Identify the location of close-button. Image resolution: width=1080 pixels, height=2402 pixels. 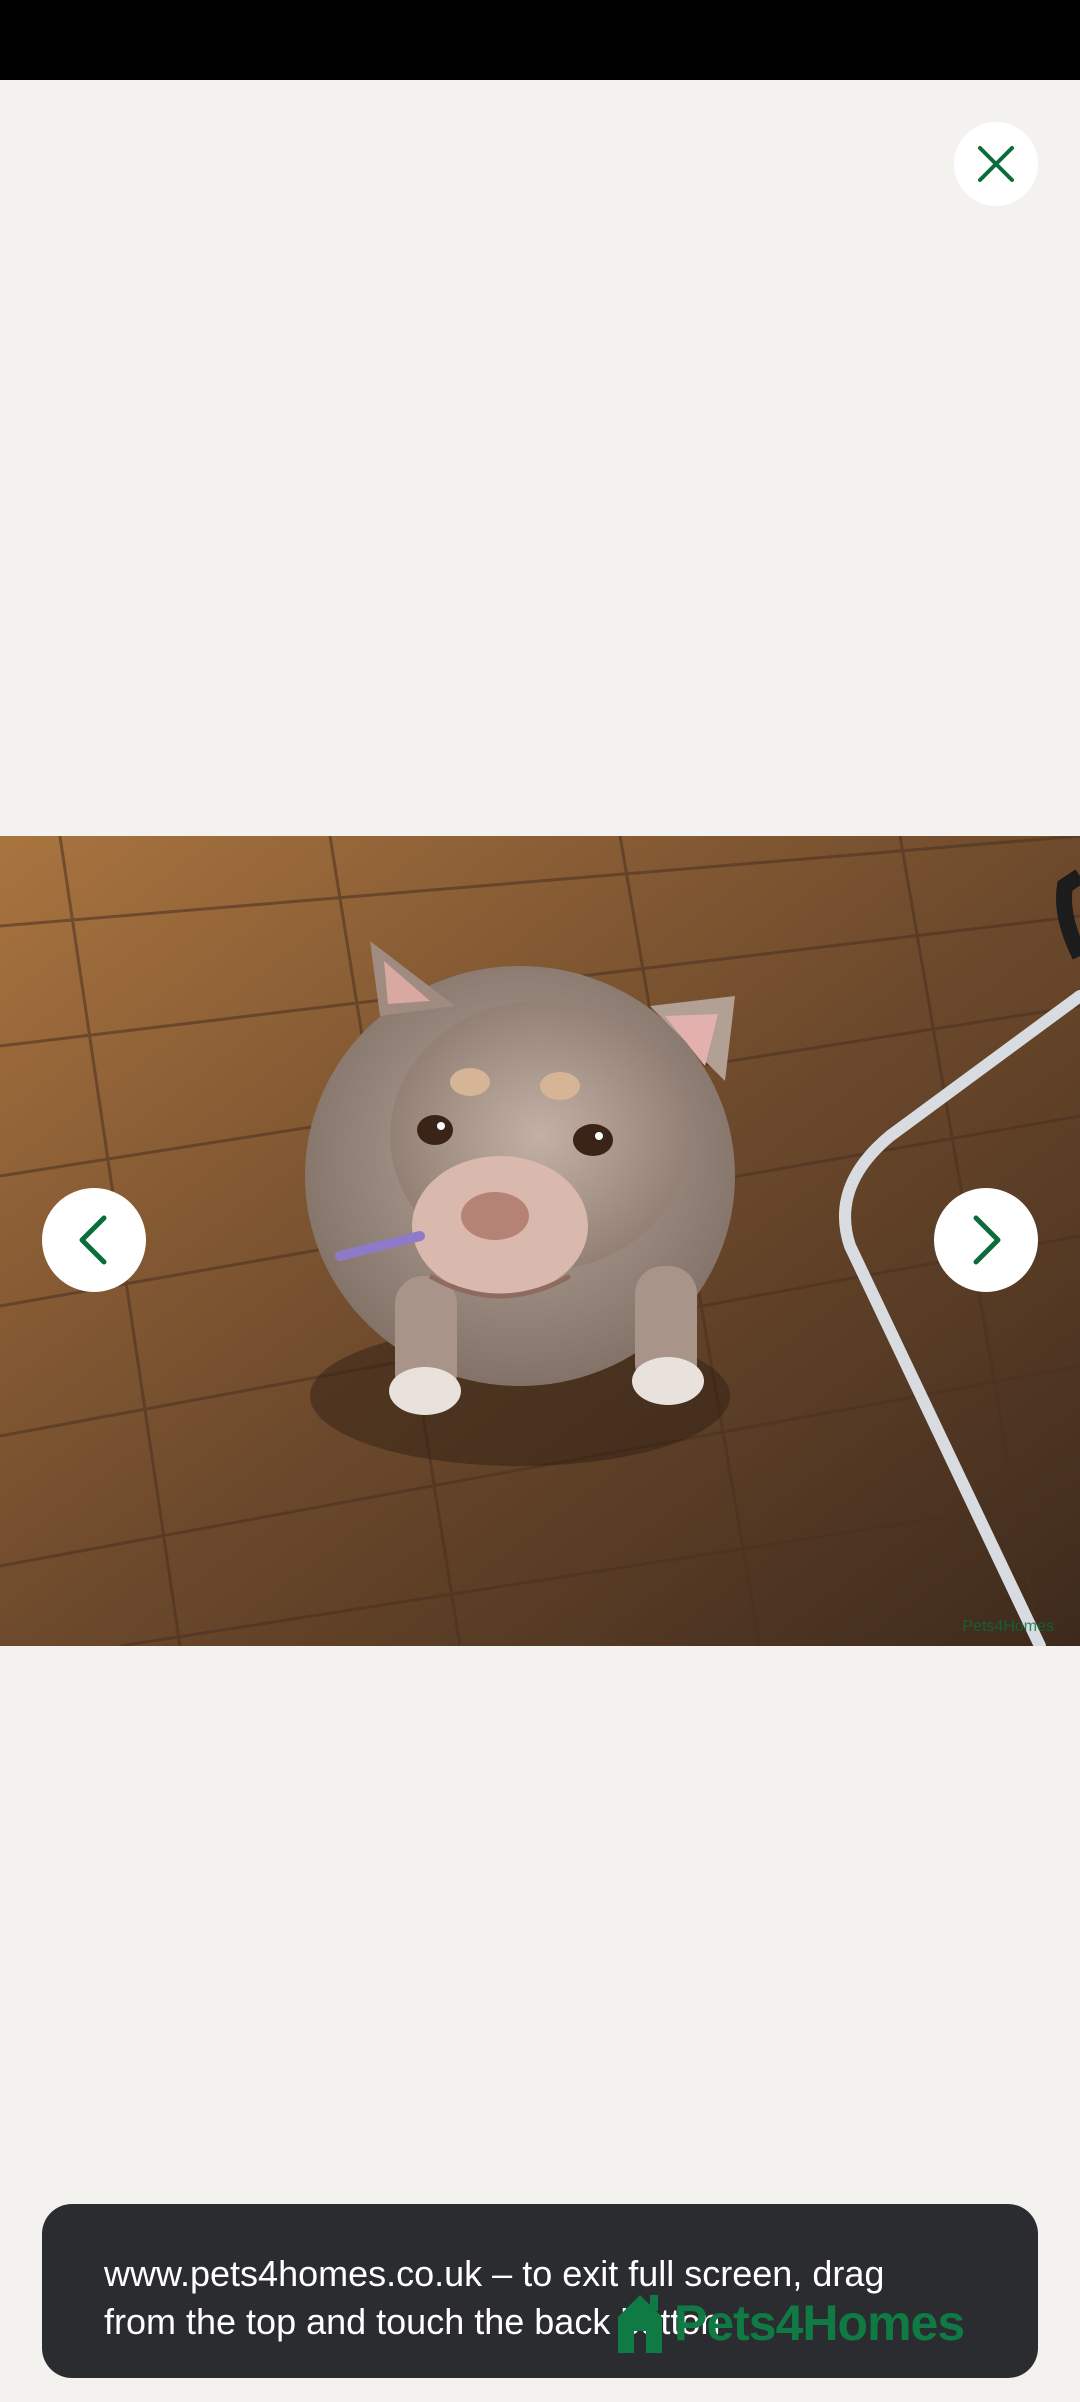
(996, 164).